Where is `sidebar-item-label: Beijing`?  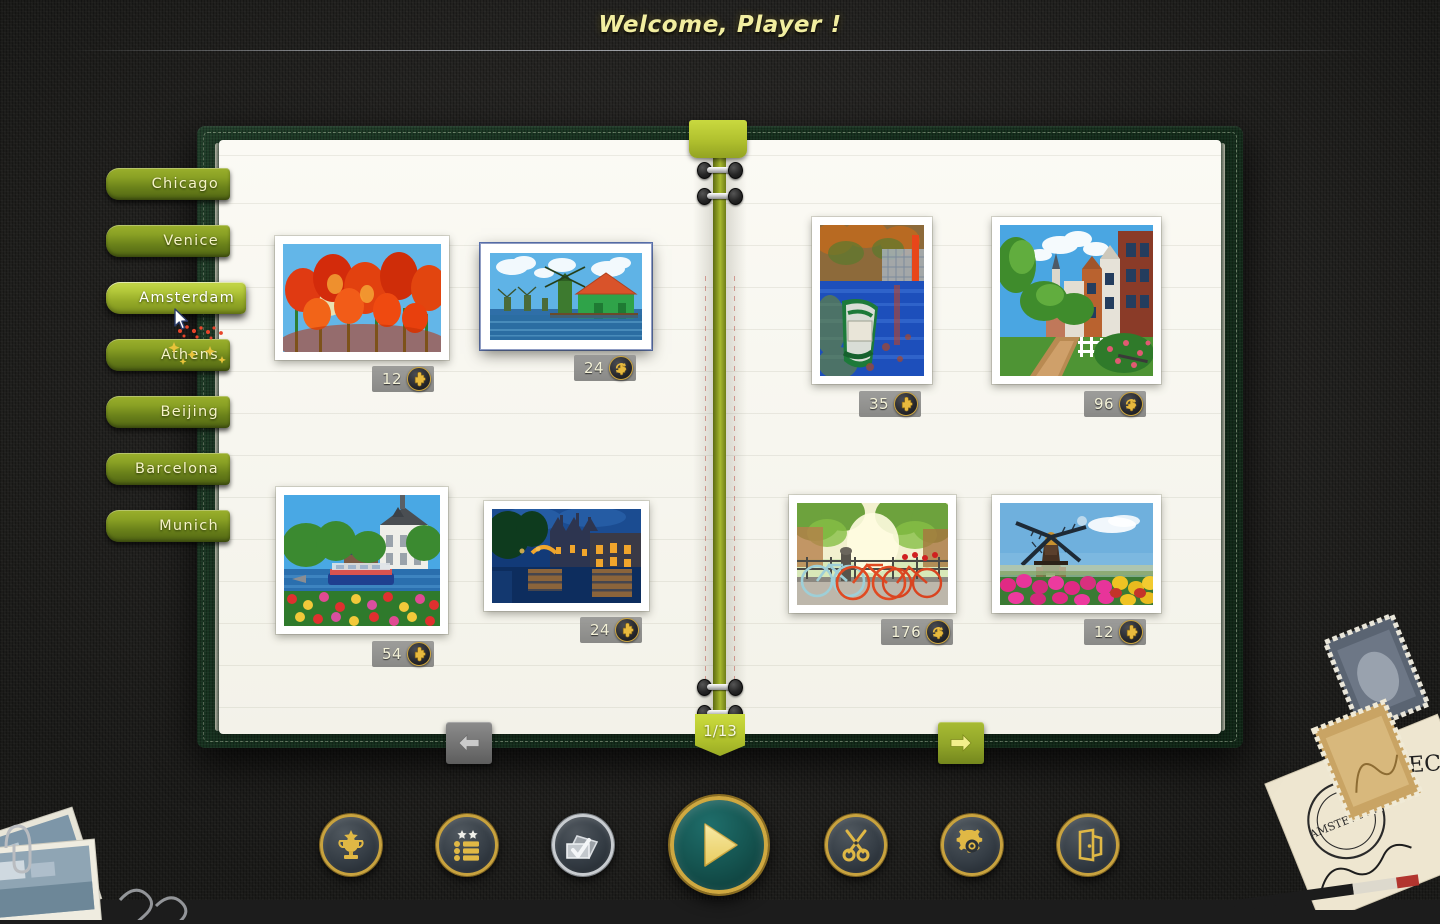 sidebar-item-label: Beijing is located at coordinates (189, 412).